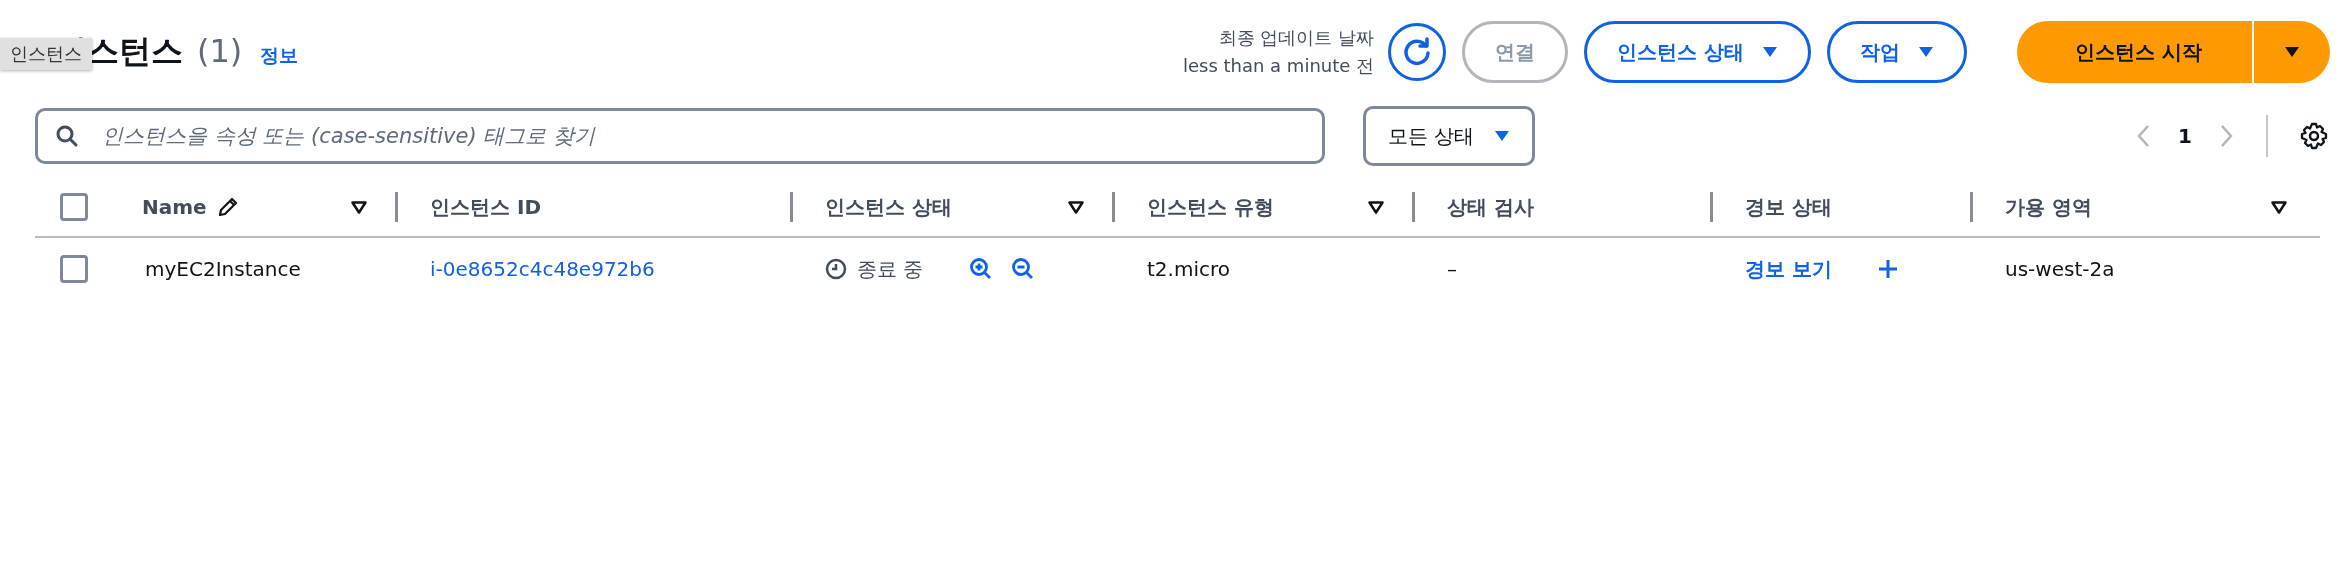 The image size is (2348, 580). Describe the element at coordinates (1788, 269) in the screenshot. I see `view-alarms-link: 경보 보기` at that location.